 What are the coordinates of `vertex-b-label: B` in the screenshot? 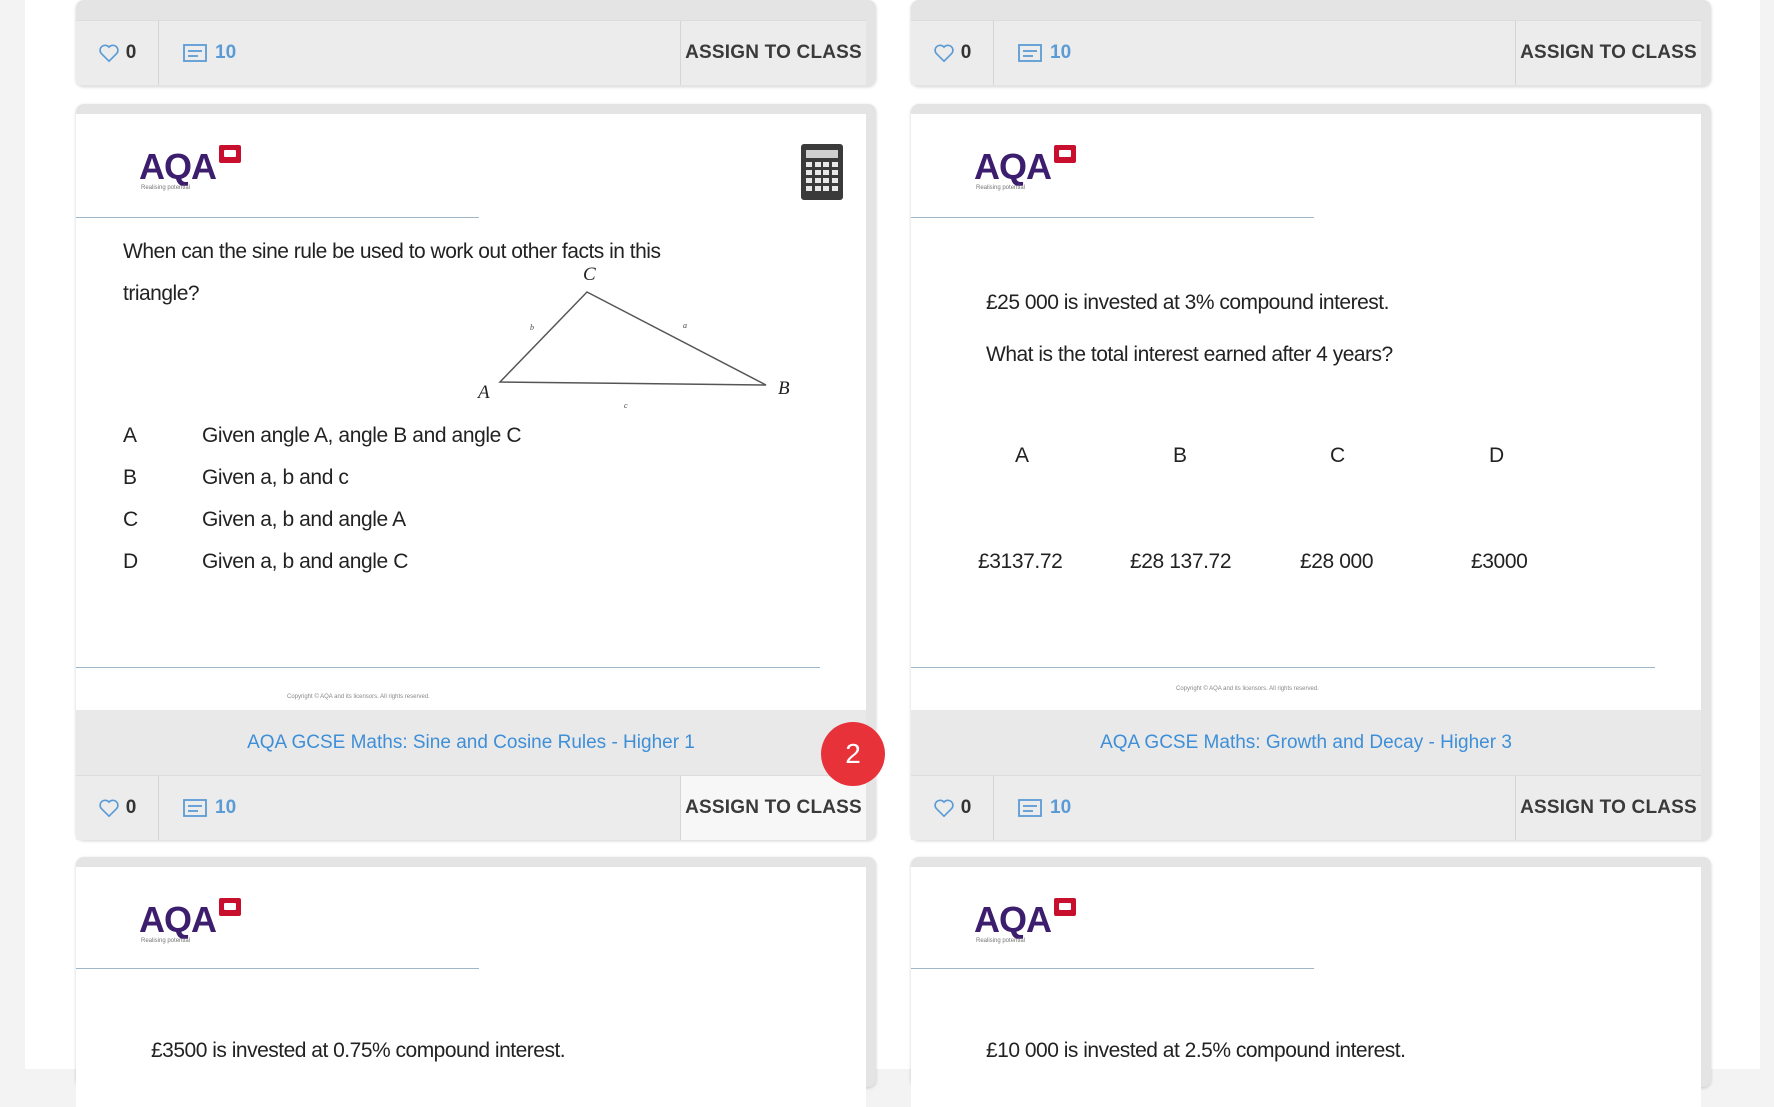 It's located at (784, 388).